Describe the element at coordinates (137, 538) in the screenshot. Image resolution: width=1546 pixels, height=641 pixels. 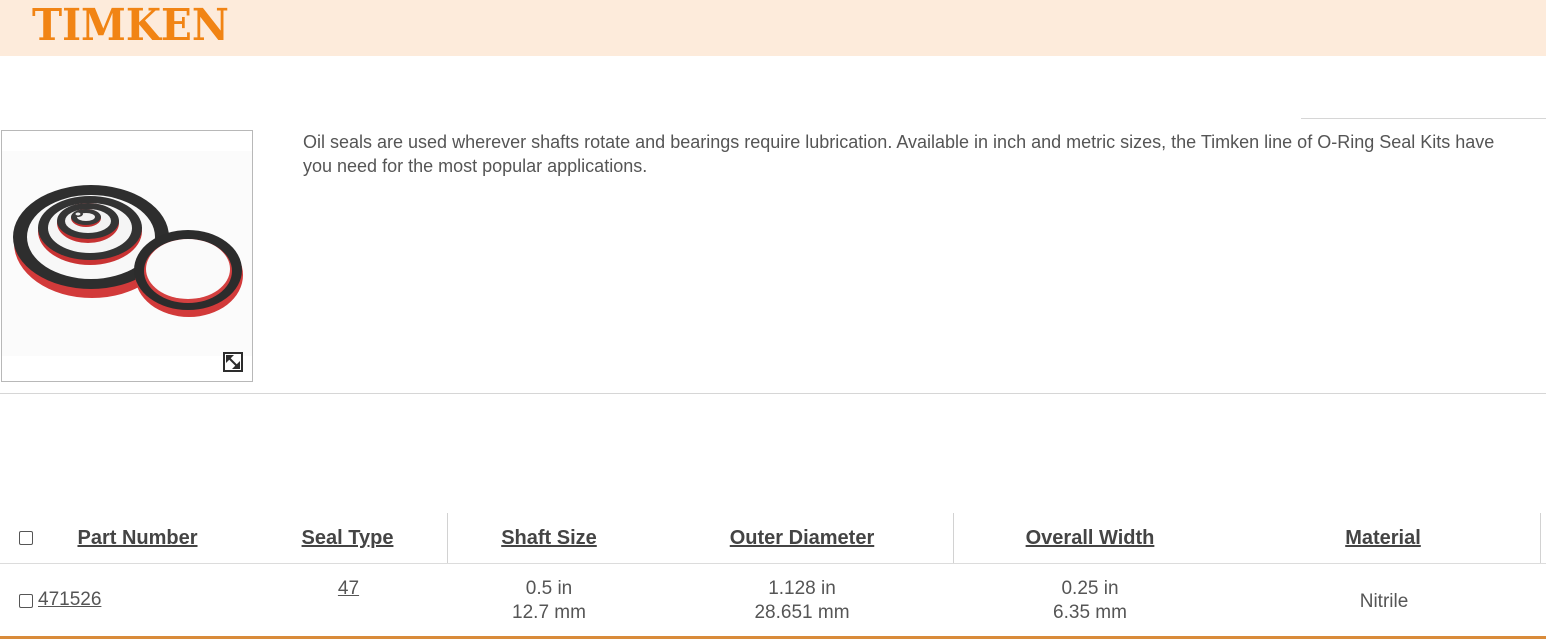
I see `header-part-number: Part Number` at that location.